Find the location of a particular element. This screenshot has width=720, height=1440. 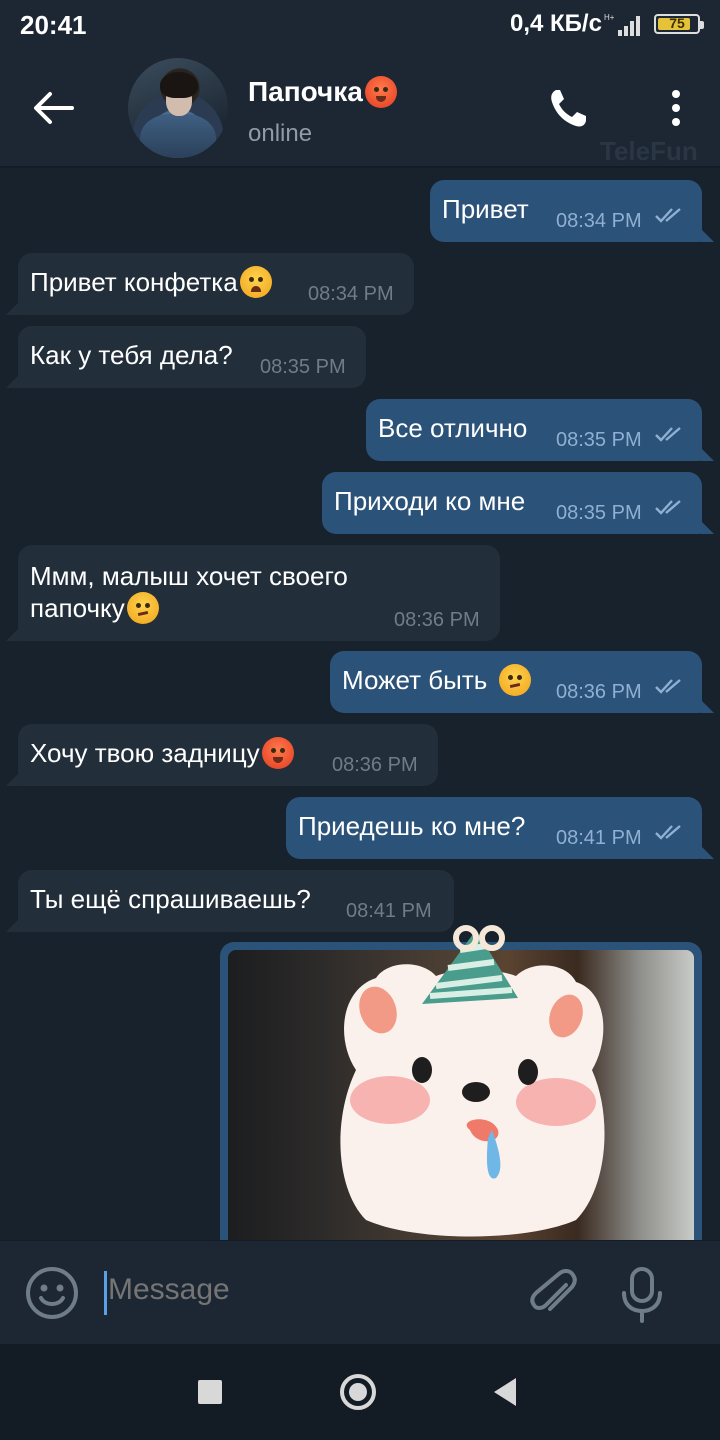

emoji-smile-icon is located at coordinates (52, 1293).